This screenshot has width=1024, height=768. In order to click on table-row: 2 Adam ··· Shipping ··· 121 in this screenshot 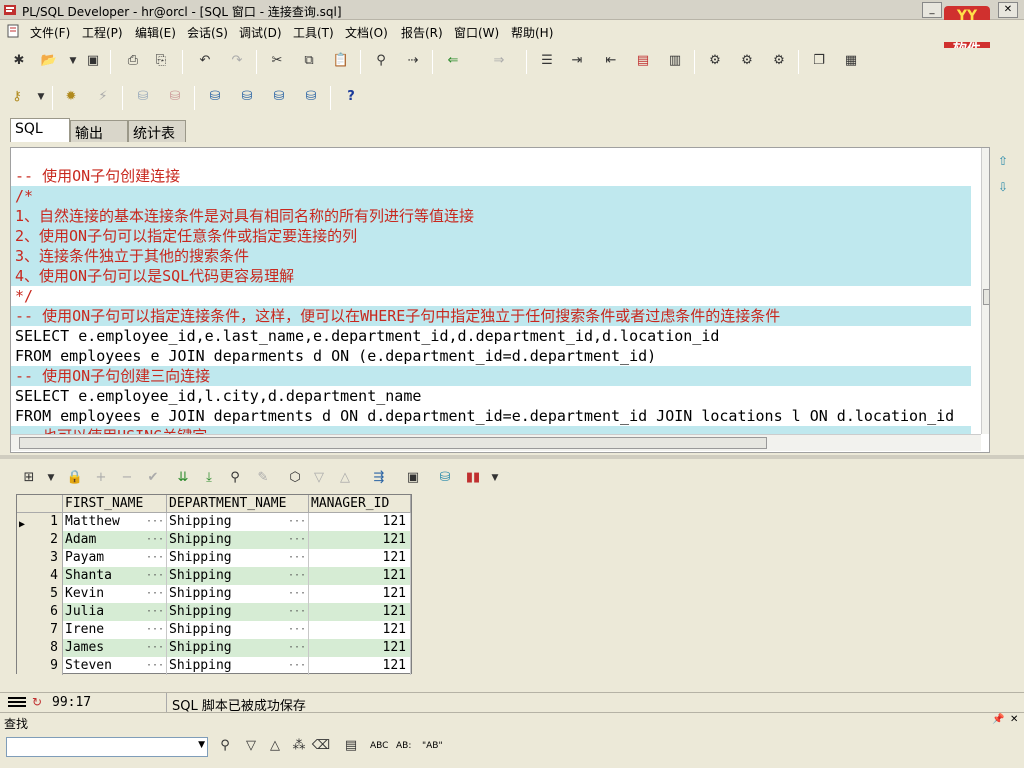, I will do `click(214, 540)`.